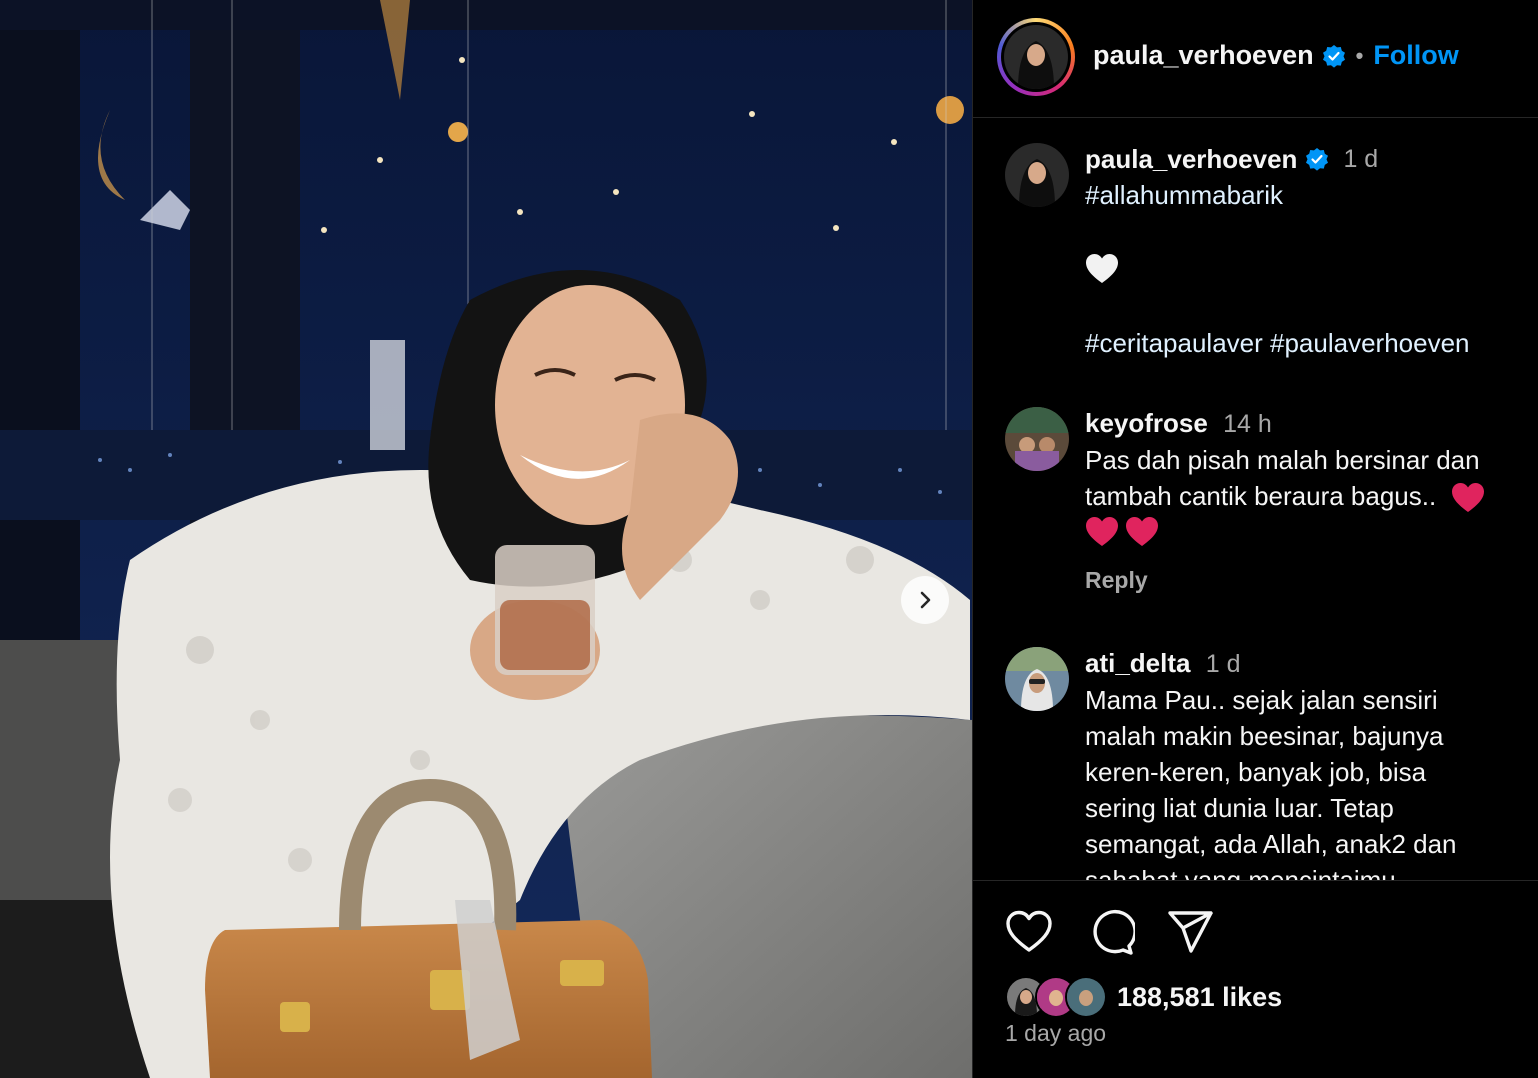 Image resolution: width=1538 pixels, height=1078 pixels. I want to click on caption-time: 1 d, so click(1360, 159).